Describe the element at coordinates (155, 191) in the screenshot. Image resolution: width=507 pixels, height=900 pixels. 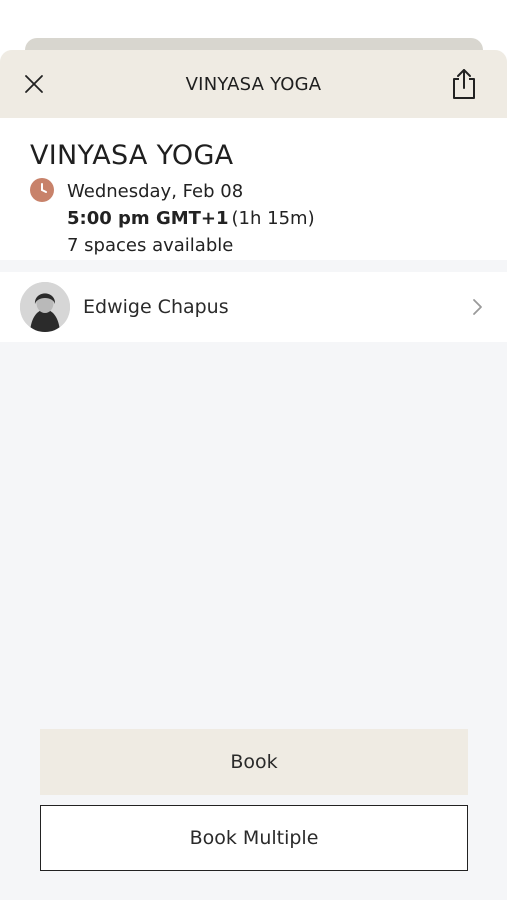
I see `class-date: Wednesday, Feb 08` at that location.